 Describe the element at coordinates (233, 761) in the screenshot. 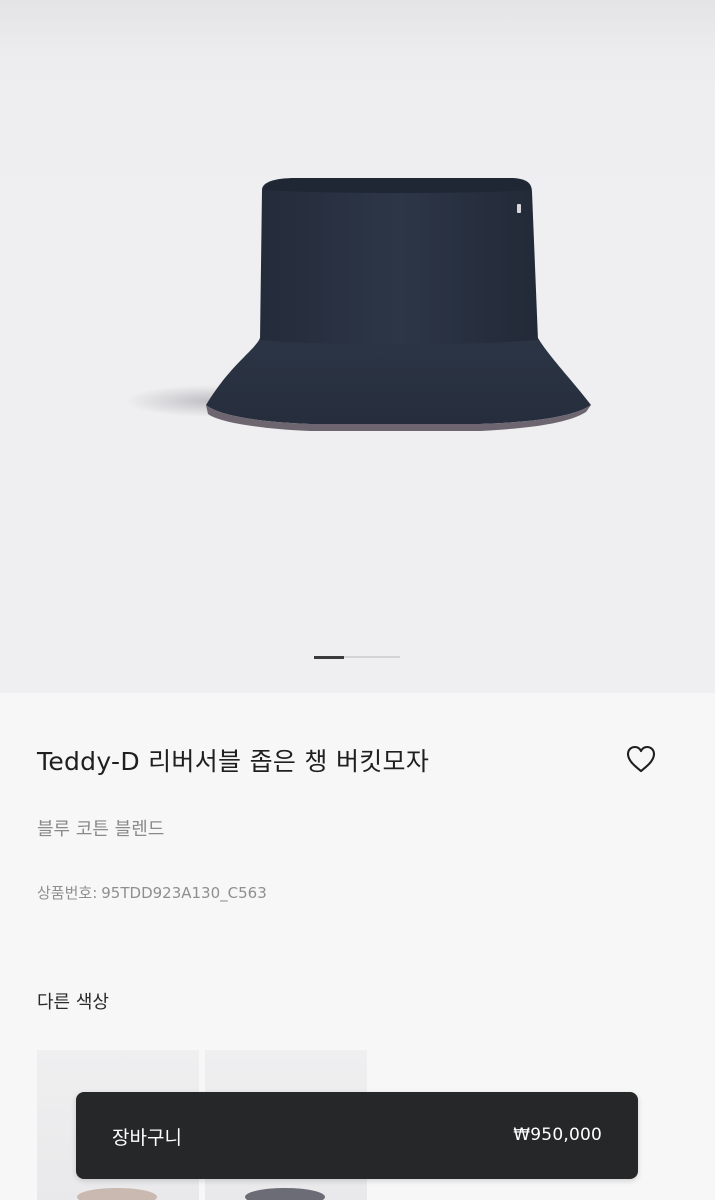

I see `product-title: Teddy-D 리버서블 좁은 챙 버킷모자` at that location.